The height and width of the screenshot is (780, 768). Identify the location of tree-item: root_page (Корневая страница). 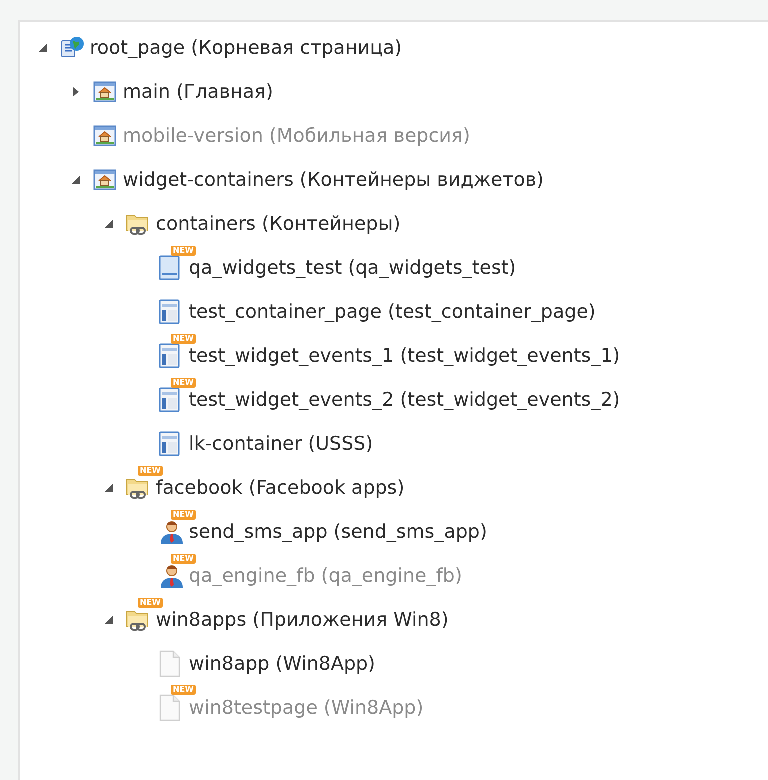
(246, 48).